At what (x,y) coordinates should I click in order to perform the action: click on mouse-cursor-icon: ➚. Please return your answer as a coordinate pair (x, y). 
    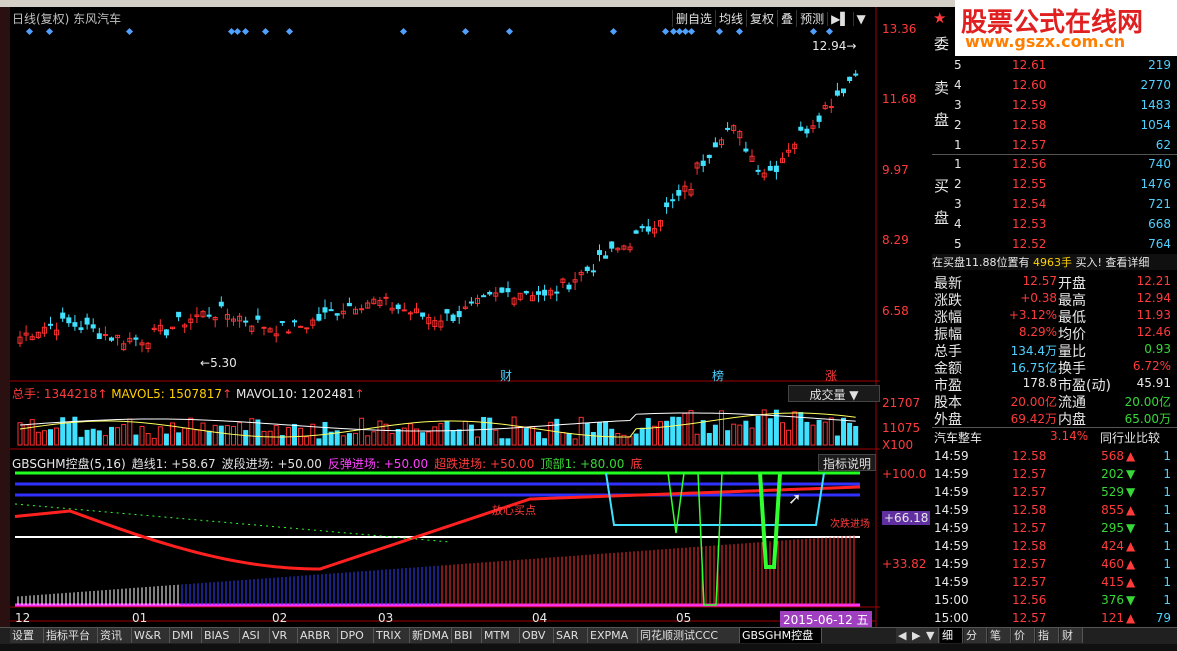
    Looking at the image, I should click on (795, 498).